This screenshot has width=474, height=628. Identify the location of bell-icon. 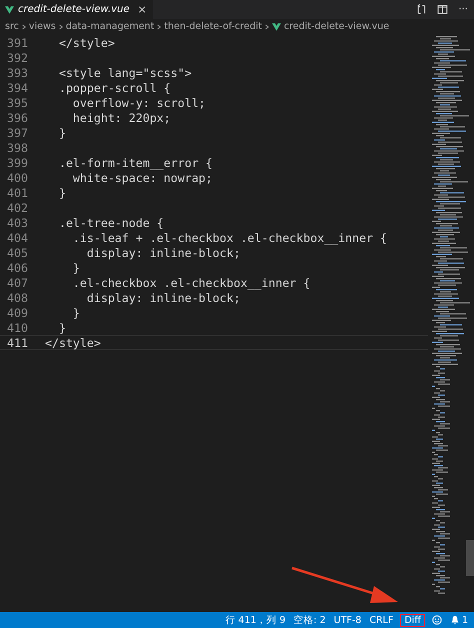
(455, 620).